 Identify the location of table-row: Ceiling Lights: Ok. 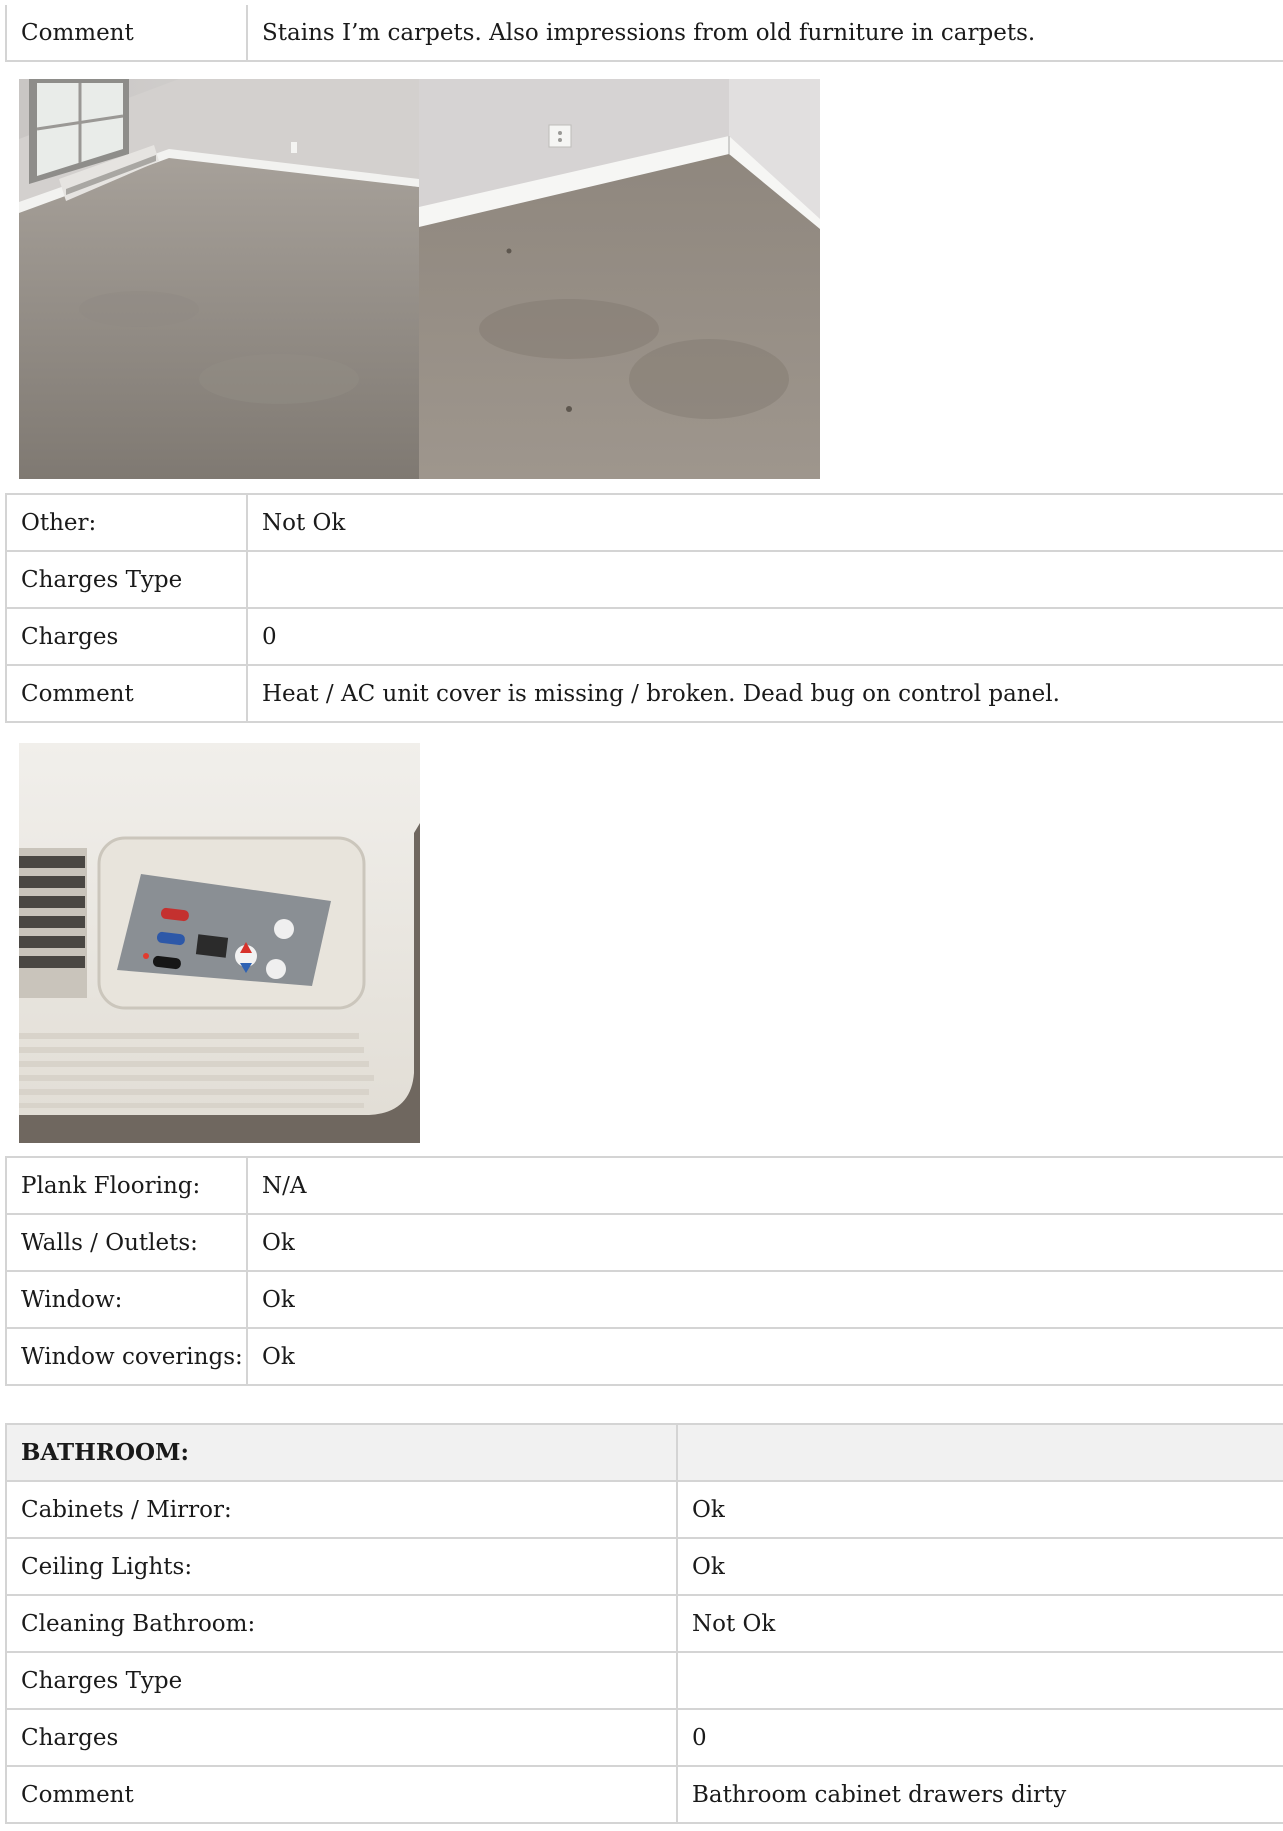
(644, 1566).